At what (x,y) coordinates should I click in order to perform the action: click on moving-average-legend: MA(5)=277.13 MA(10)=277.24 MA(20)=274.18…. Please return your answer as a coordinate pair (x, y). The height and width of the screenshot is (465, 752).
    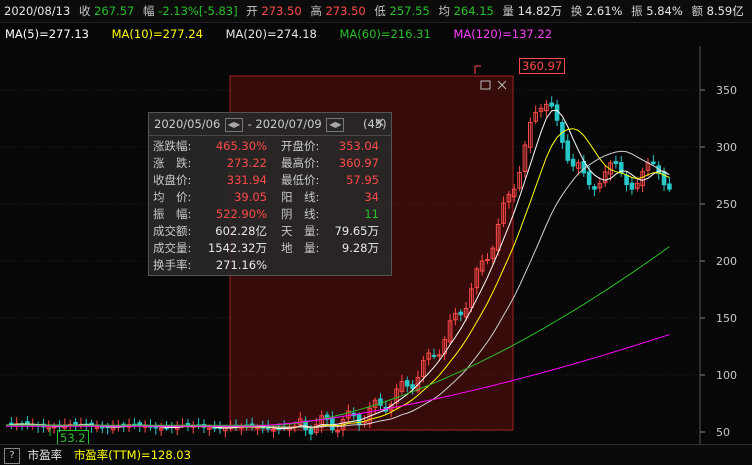
    Looking at the image, I should click on (376, 34).